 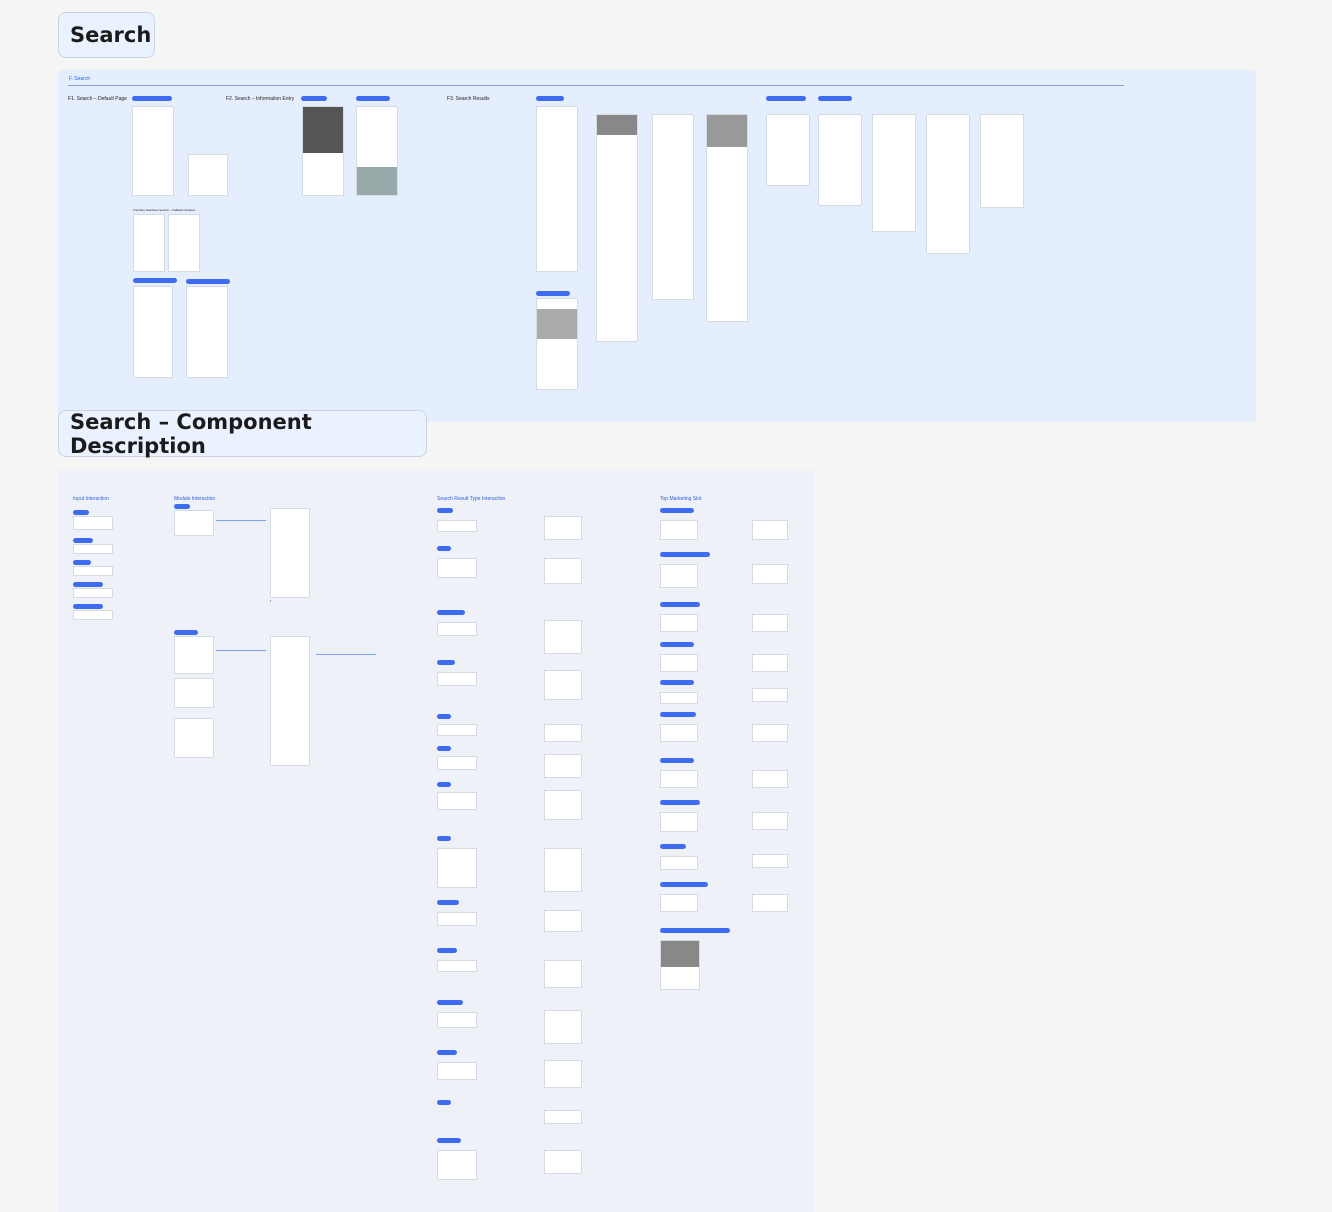 I want to click on section-label-search-text: Search, so click(x=111, y=35).